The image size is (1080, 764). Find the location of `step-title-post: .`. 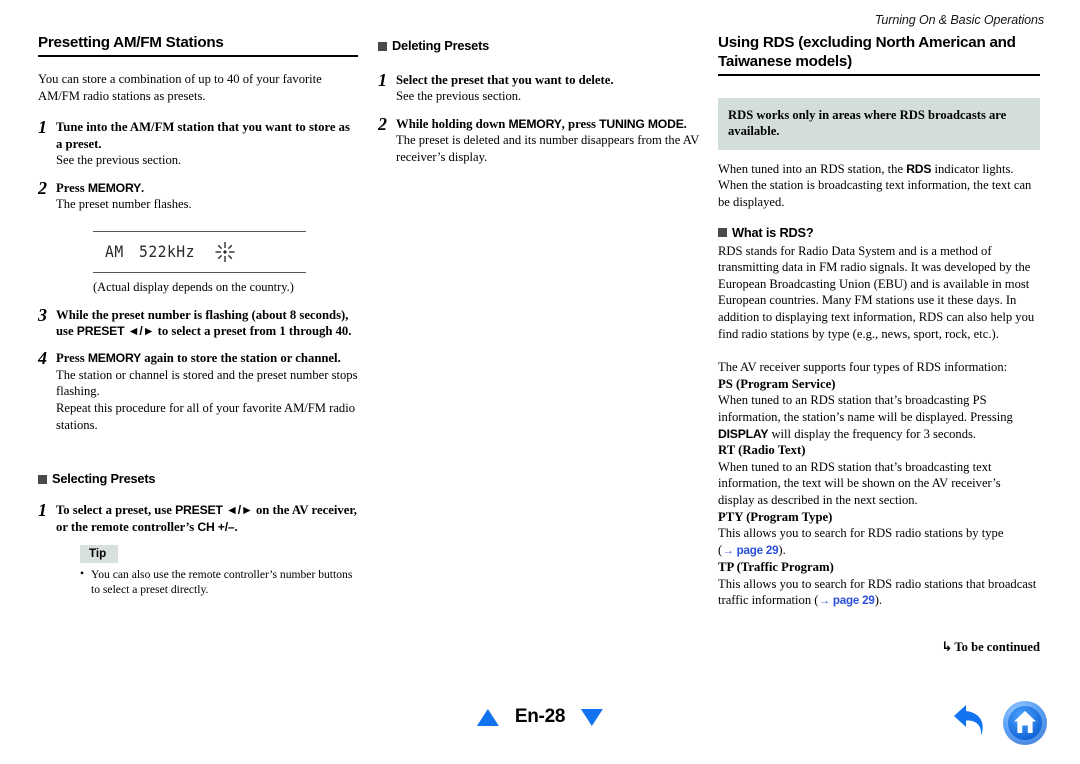

step-title-post: . is located at coordinates (143, 187).